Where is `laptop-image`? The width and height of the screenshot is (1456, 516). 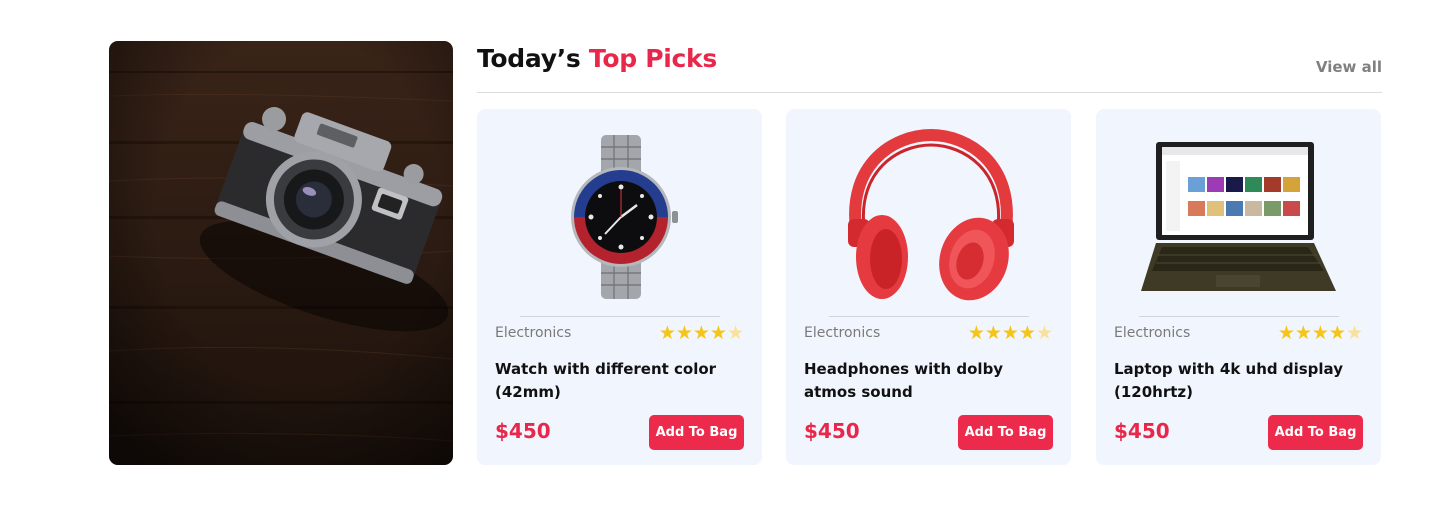
laptop-image is located at coordinates (1238, 216).